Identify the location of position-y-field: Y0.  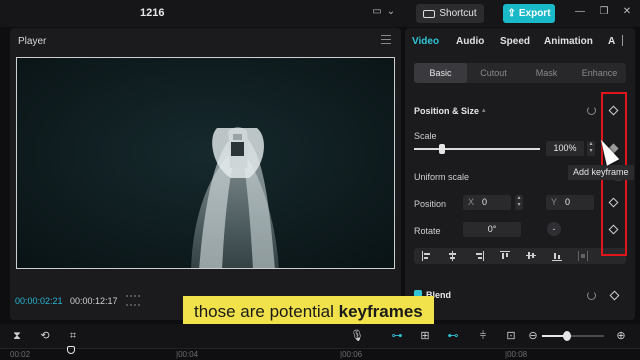
(570, 202).